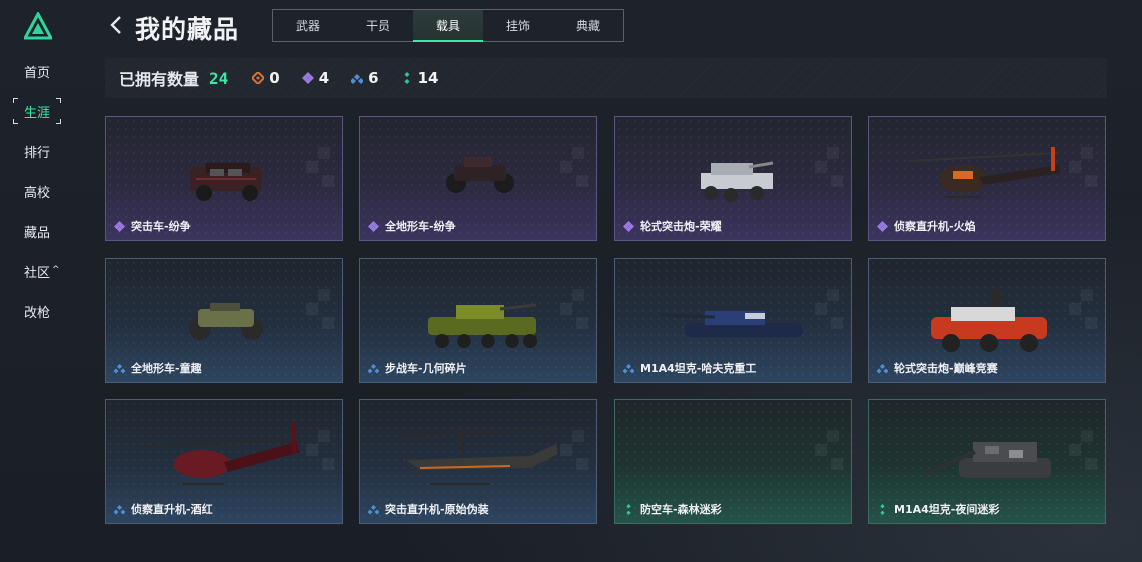  Describe the element at coordinates (315, 78) in the screenshot. I see `rarity-count-purple: 4` at that location.